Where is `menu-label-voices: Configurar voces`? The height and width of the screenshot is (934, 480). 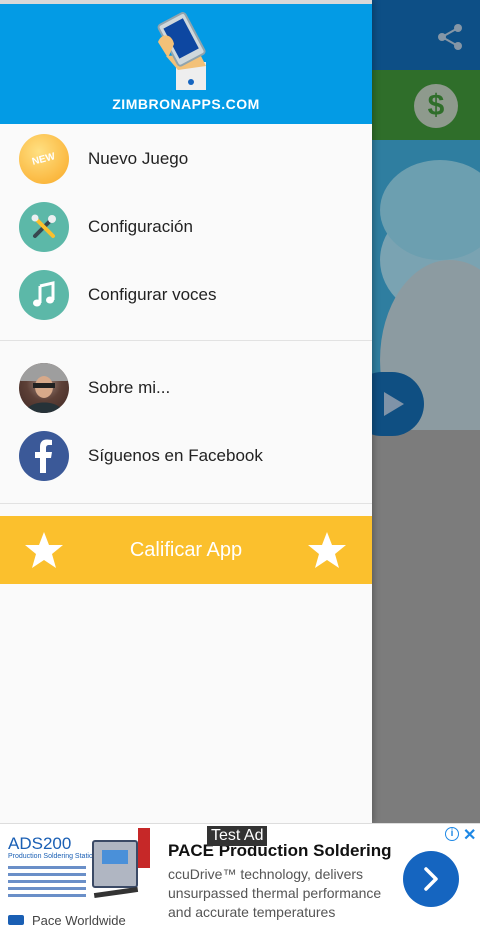
menu-label-voices: Configurar voces is located at coordinates (152, 294).